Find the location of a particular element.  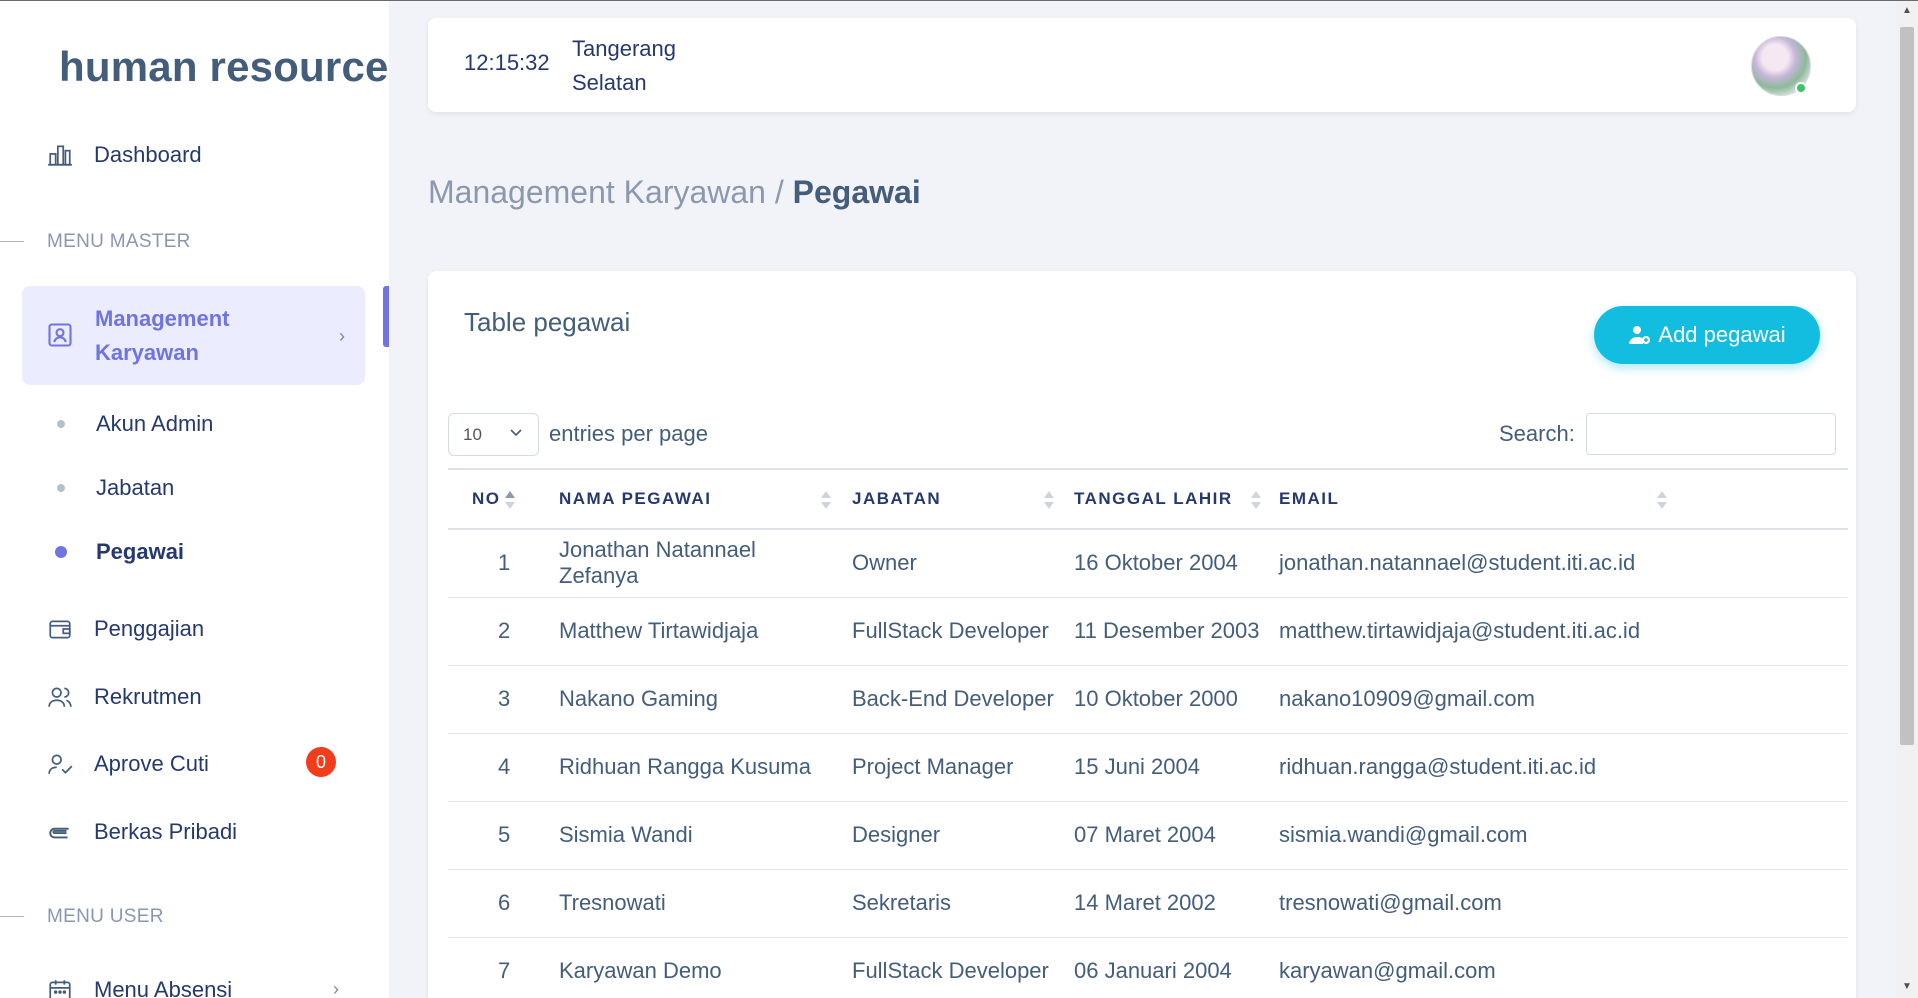

sort-asc-icon is located at coordinates (510, 502).